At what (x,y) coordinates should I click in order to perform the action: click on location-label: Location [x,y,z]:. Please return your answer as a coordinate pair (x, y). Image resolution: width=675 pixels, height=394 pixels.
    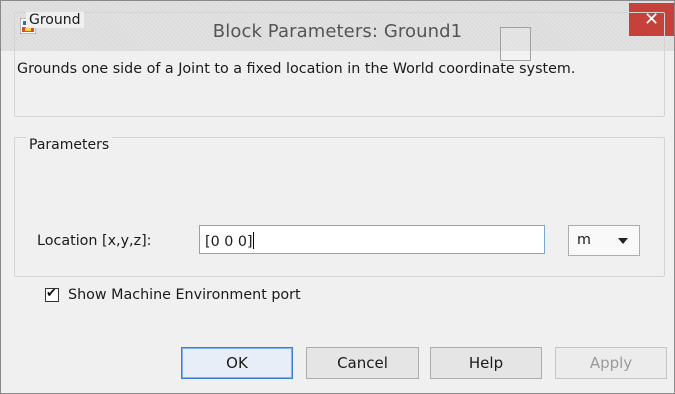
    Looking at the image, I should click on (94, 241).